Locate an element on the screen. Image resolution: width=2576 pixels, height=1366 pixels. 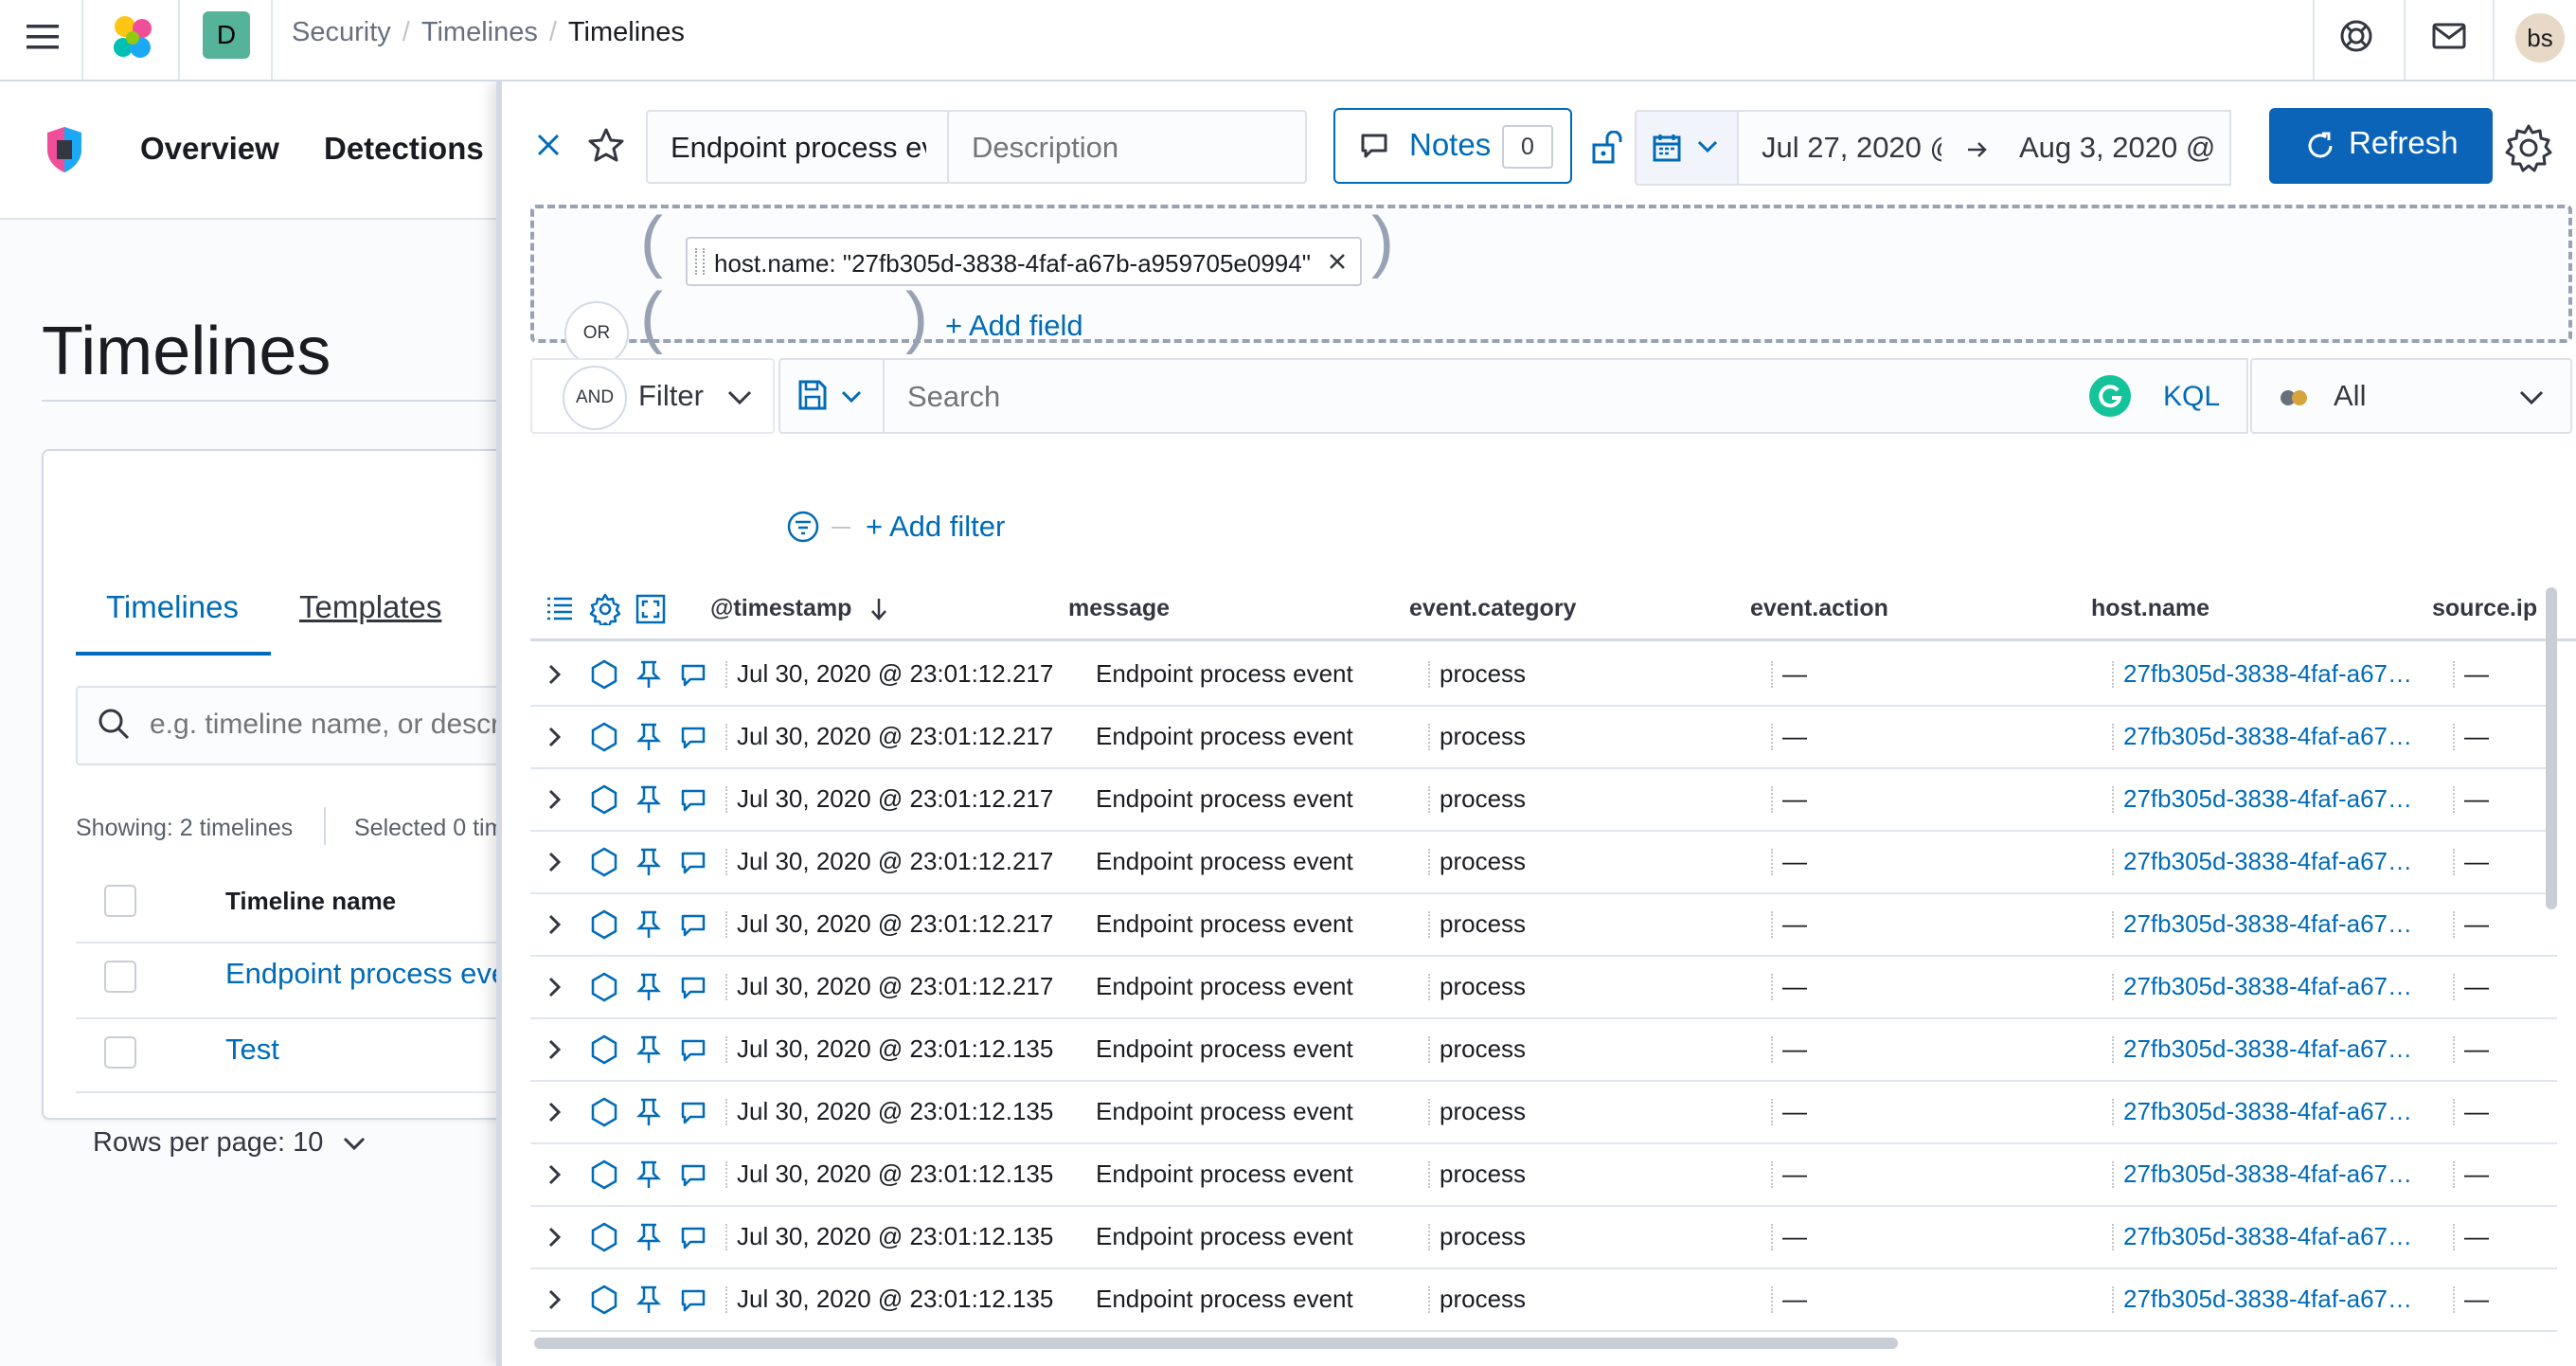
index-selector: All is located at coordinates (2411, 396).